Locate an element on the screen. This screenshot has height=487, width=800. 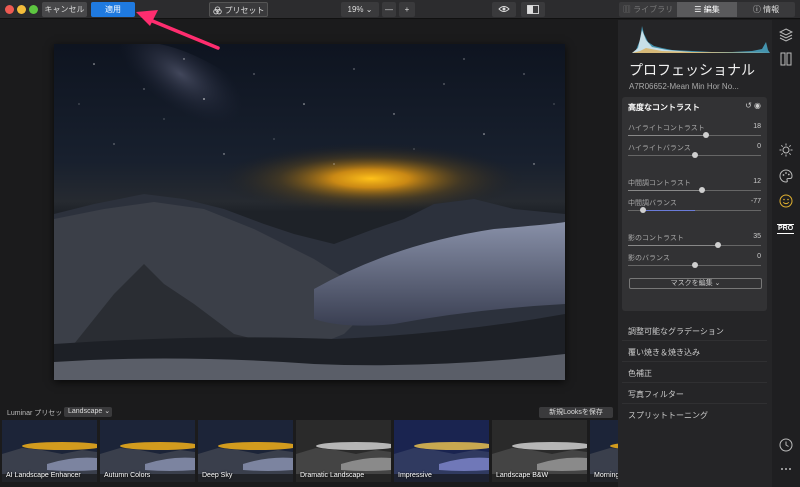
advanced-contrast-title: 高度なコントラスト is located at coordinates (664, 107).